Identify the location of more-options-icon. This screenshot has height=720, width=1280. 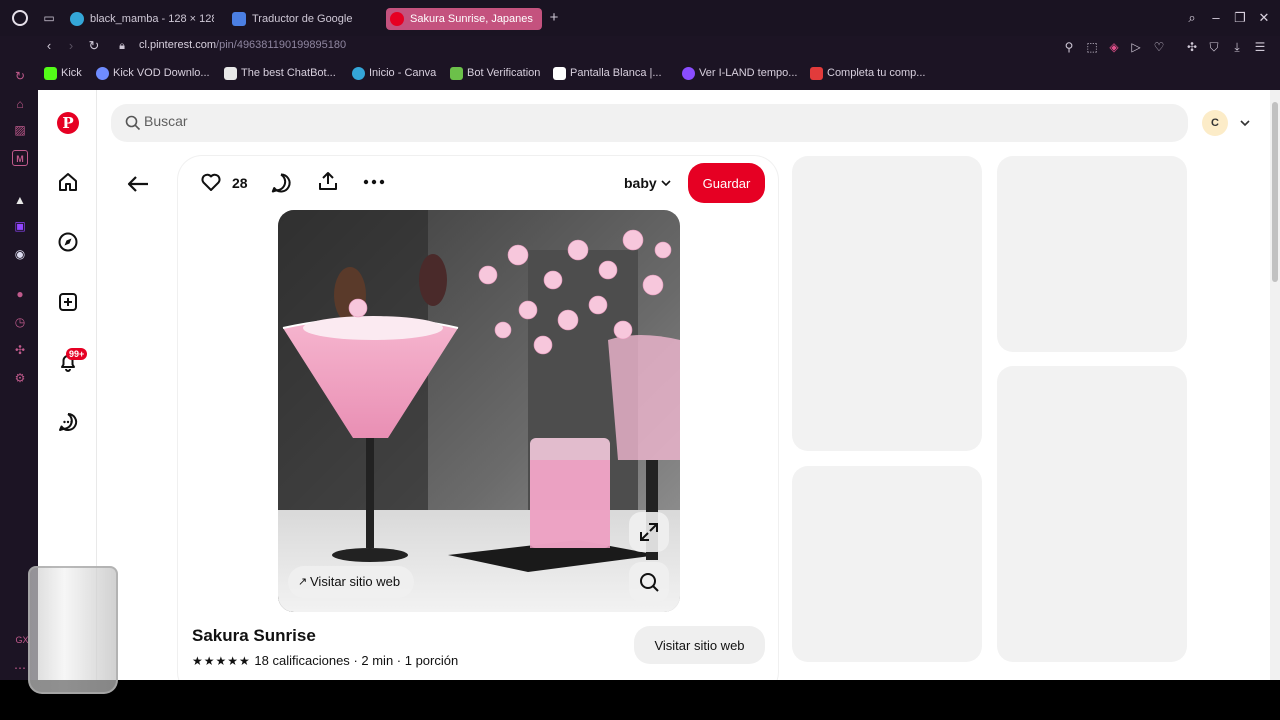
(374, 182).